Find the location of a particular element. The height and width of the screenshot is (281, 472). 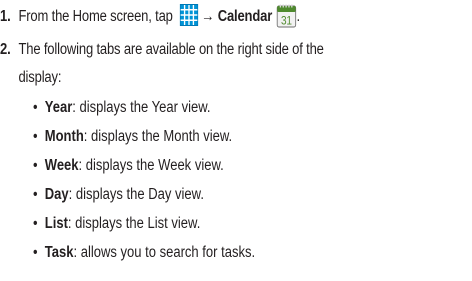

calendar-day-number: 31 is located at coordinates (286, 21).